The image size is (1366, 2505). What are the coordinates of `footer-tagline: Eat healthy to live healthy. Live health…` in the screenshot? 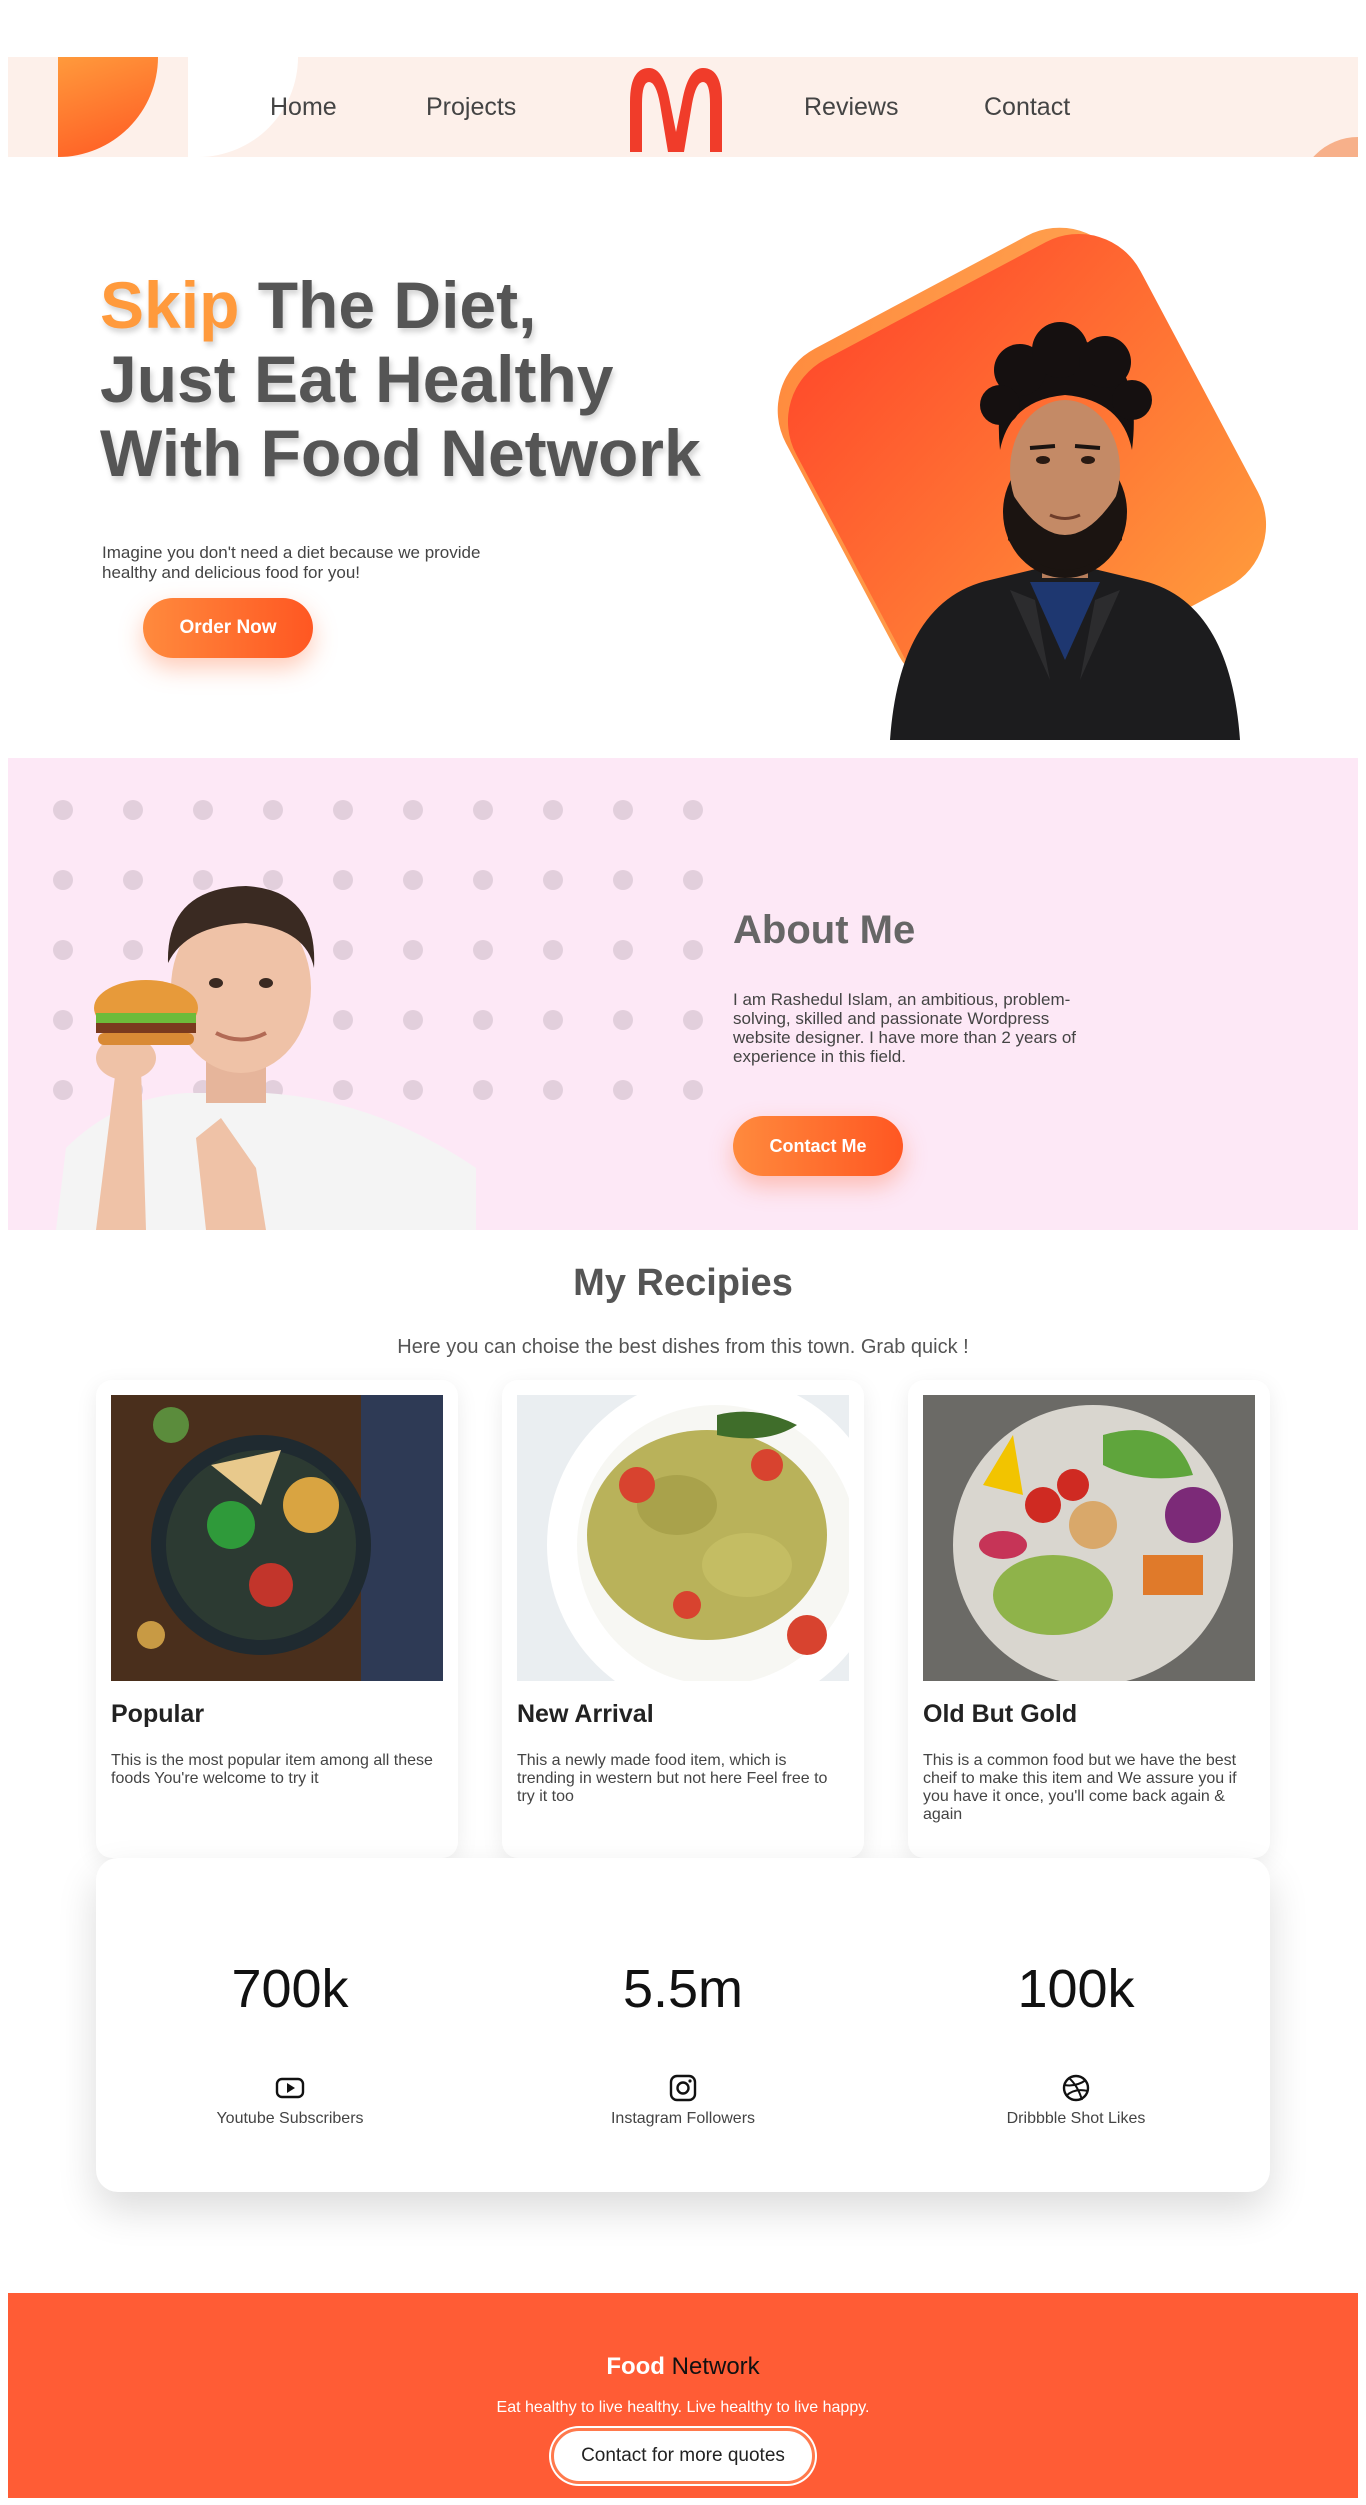 It's located at (683, 2407).